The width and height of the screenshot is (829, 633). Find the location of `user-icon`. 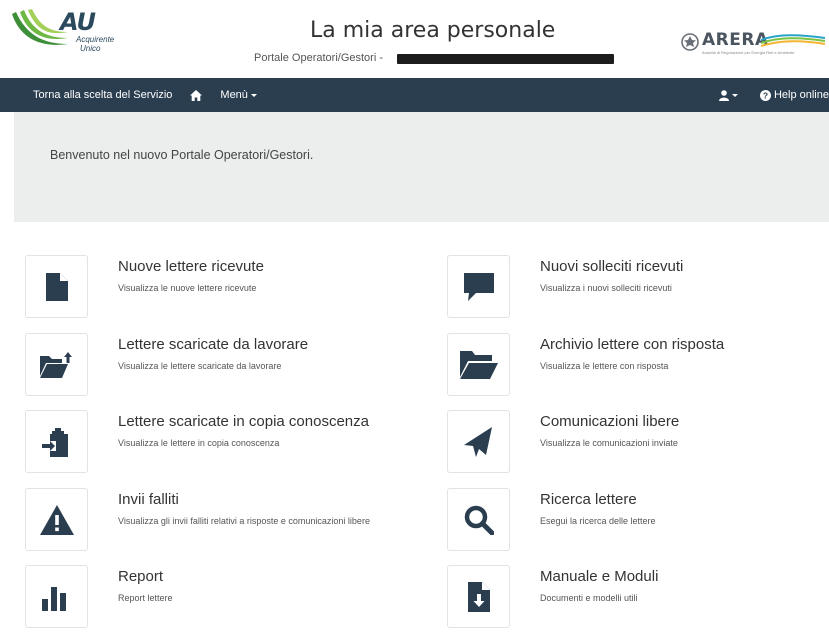

user-icon is located at coordinates (723, 95).